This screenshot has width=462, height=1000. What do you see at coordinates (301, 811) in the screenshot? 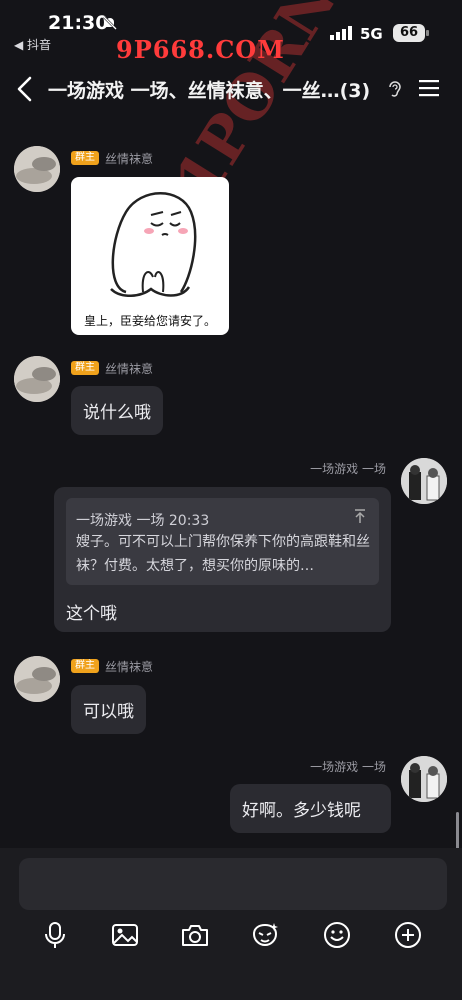
I see `message-text: 好啊。多少钱呢` at bounding box center [301, 811].